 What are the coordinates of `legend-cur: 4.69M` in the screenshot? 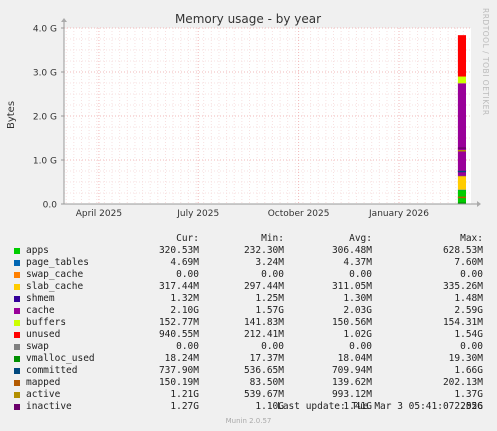 It's located at (184, 262).